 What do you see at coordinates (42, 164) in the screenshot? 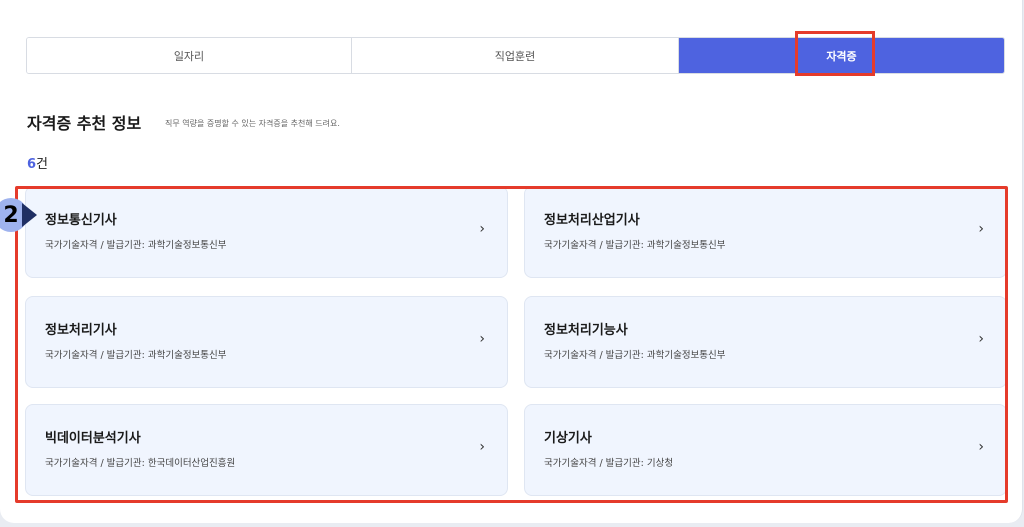
I see `result-count-unit: 건` at bounding box center [42, 164].